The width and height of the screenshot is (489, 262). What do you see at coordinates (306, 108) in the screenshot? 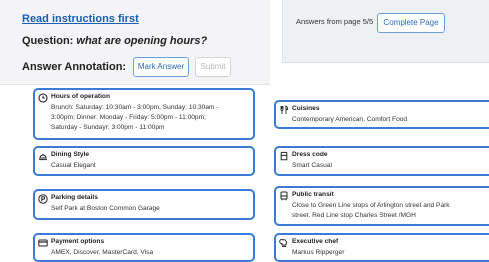
I see `cuisines-title: Cuisines` at bounding box center [306, 108].